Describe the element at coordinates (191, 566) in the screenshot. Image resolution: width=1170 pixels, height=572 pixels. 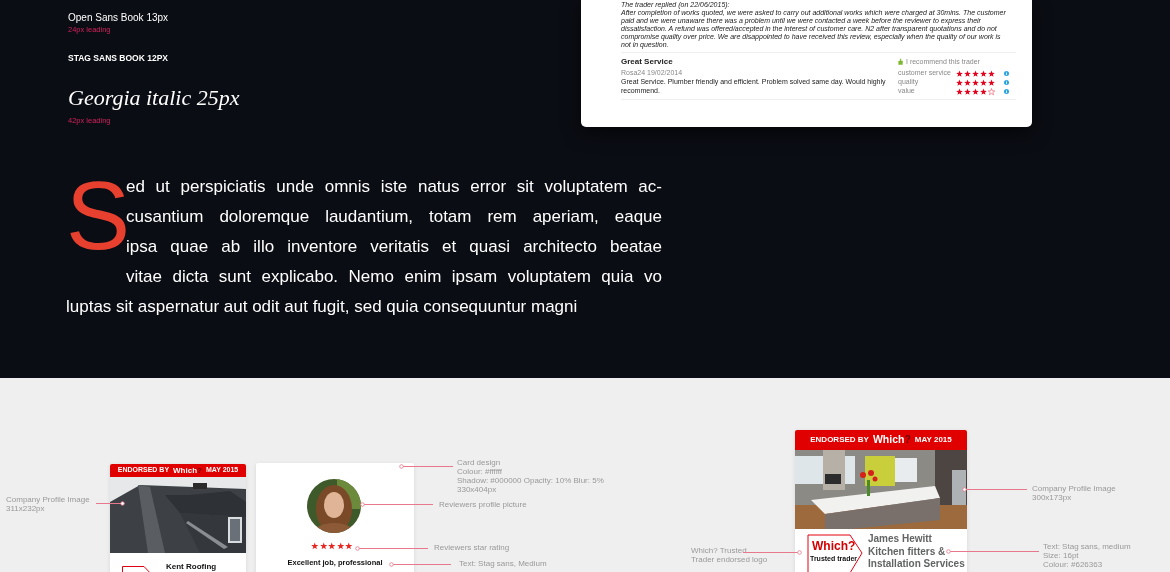
I see `company-name: Kent Roofing` at that location.